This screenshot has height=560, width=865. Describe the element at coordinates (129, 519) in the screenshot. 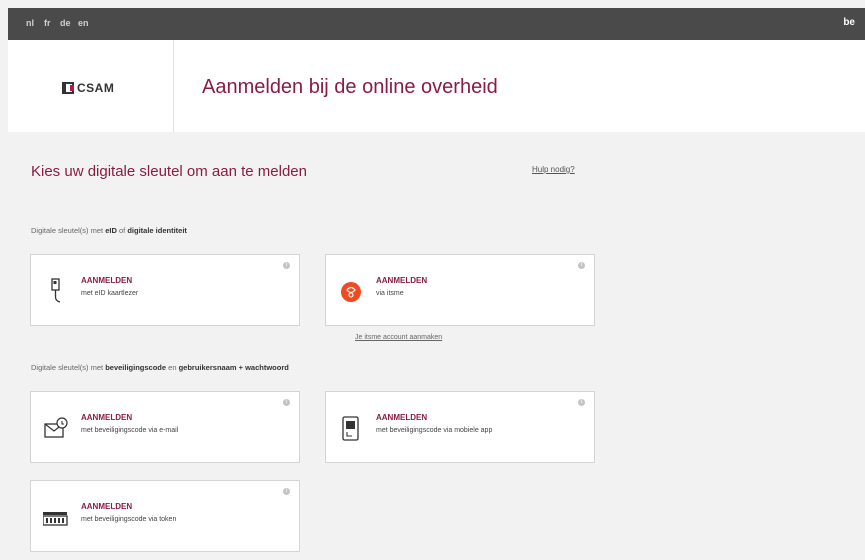

I see `card-subtitle: met beveiligingscode via token` at that location.